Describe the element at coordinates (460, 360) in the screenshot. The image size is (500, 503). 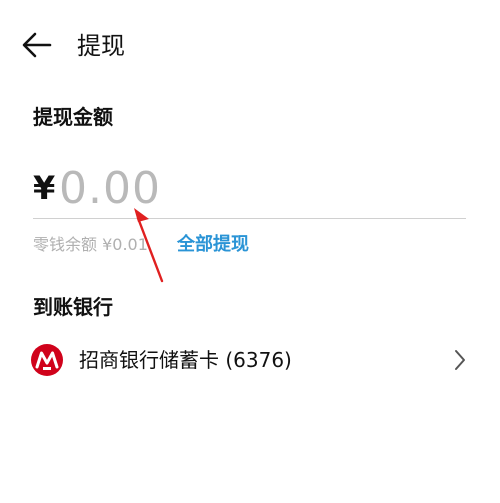
I see `chevron-right-icon` at that location.